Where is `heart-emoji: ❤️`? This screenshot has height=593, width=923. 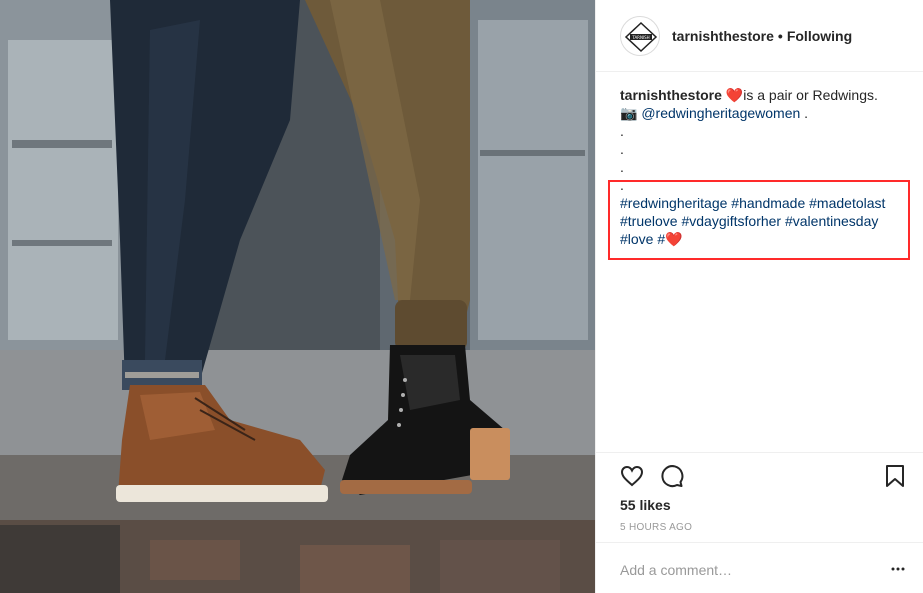
heart-emoji: ❤️ is located at coordinates (734, 95).